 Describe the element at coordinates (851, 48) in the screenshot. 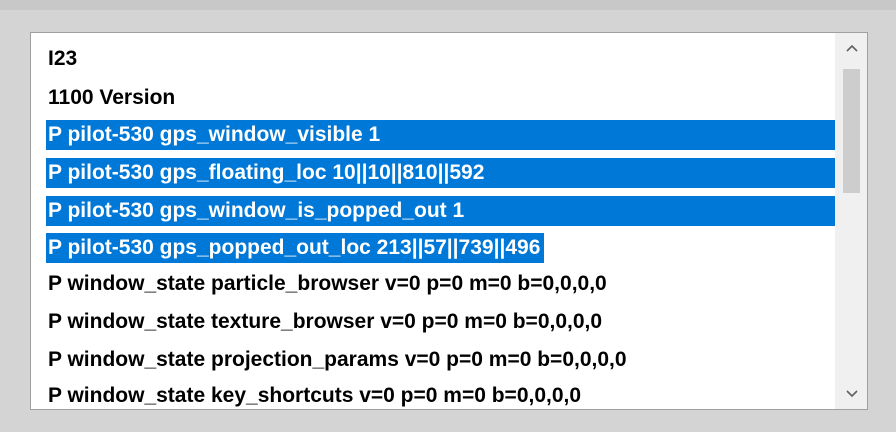

I see `chevron-up-icon` at that location.